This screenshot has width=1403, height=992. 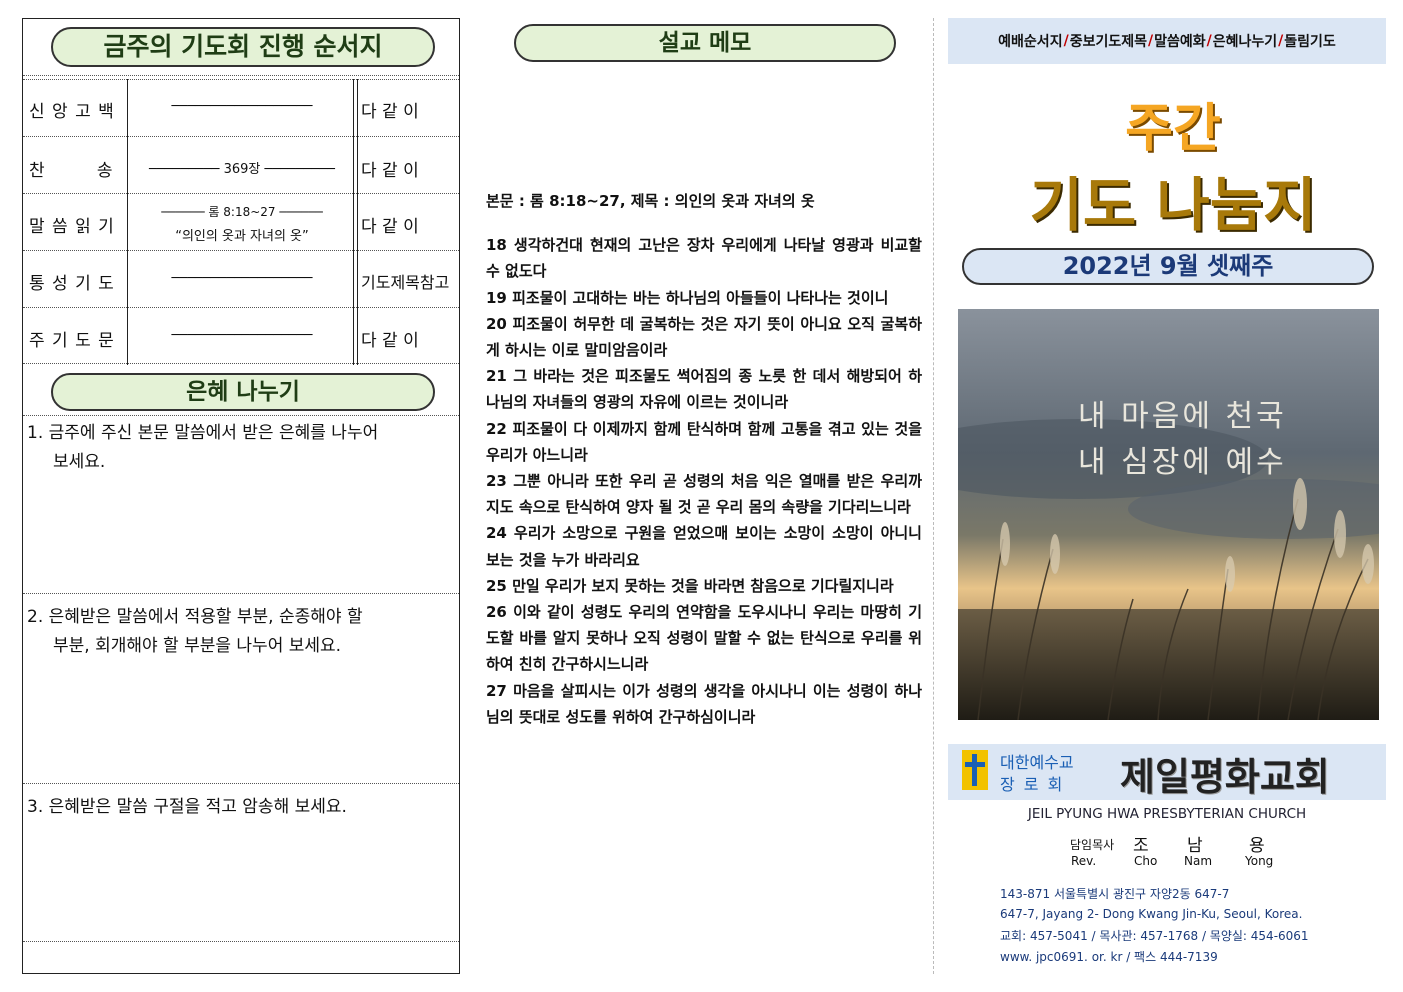 What do you see at coordinates (690, 585) in the screenshot?
I see `verse: 25 만일 우리가 보지 못하는 것을 바라면 참음으로 기다릴지니라` at bounding box center [690, 585].